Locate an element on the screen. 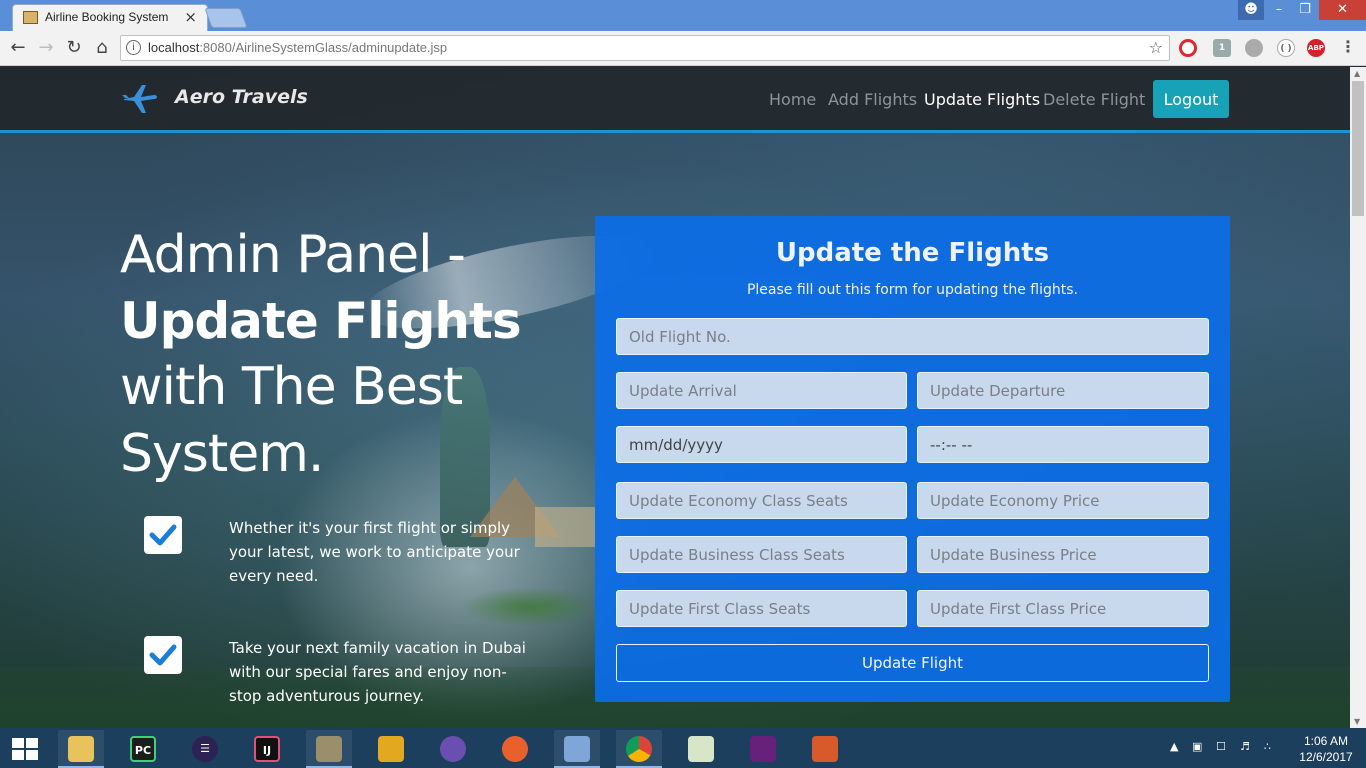  windows-taskbar: PC ☰ IJ ▲ ▣ ☐ ♬ ∴ 1:06 AM 12/6/2017 is located at coordinates (683, 748).